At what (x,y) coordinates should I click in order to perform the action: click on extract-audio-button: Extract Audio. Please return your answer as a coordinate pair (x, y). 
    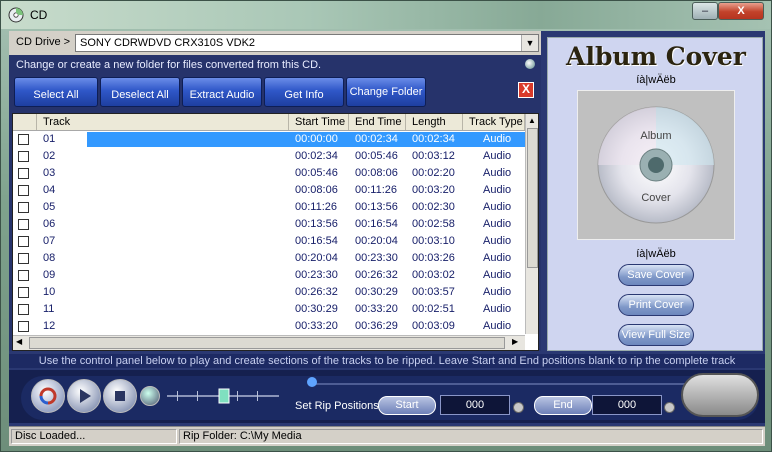
    Looking at the image, I should click on (222, 92).